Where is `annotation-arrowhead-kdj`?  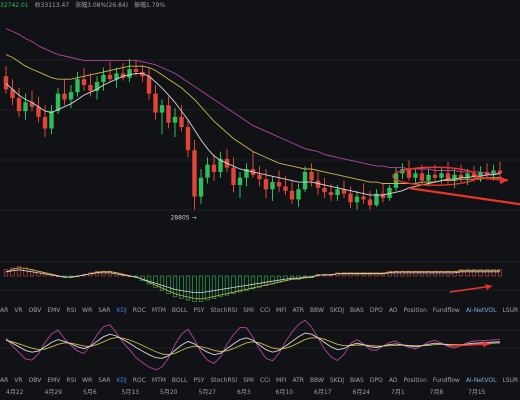 annotation-arrowhead-kdj is located at coordinates (486, 344).